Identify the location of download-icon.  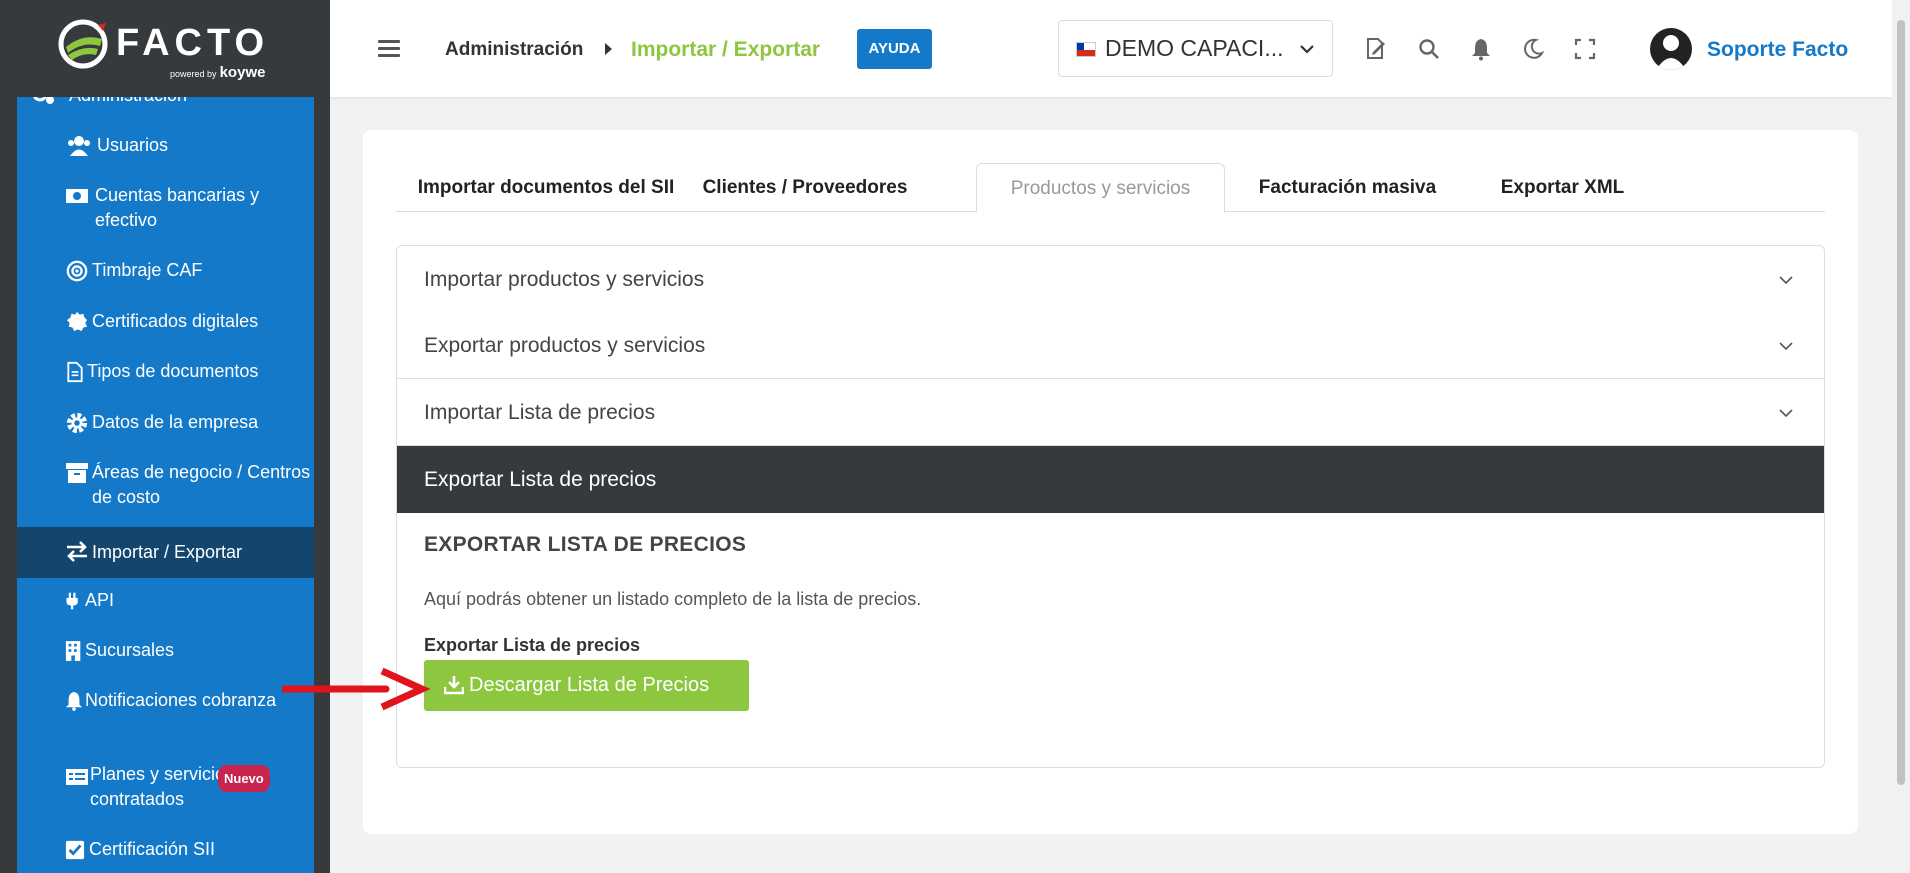
(454, 685).